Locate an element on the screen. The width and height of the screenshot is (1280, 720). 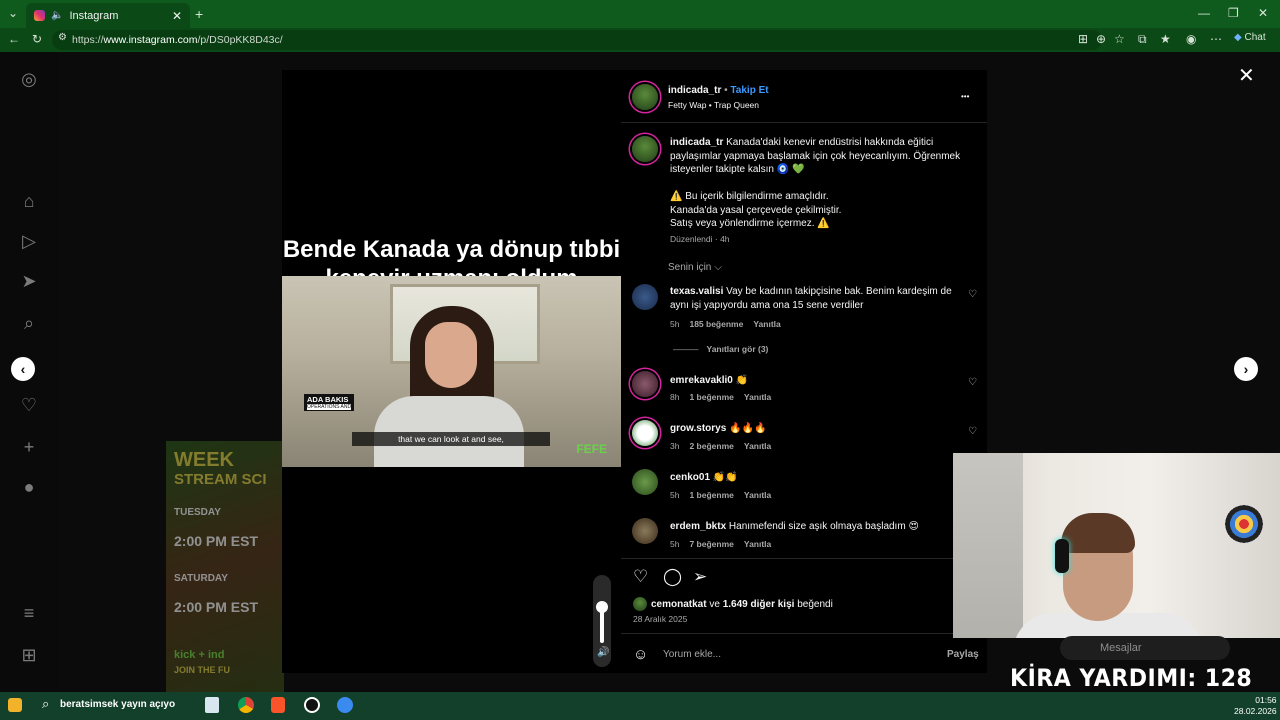
edge-icon is located at coordinates (345, 705).